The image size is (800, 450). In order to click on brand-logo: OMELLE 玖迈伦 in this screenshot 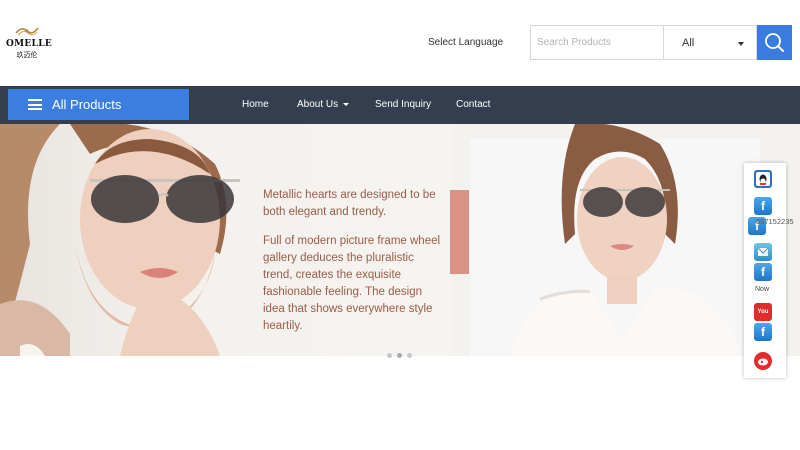, I will do `click(29, 45)`.